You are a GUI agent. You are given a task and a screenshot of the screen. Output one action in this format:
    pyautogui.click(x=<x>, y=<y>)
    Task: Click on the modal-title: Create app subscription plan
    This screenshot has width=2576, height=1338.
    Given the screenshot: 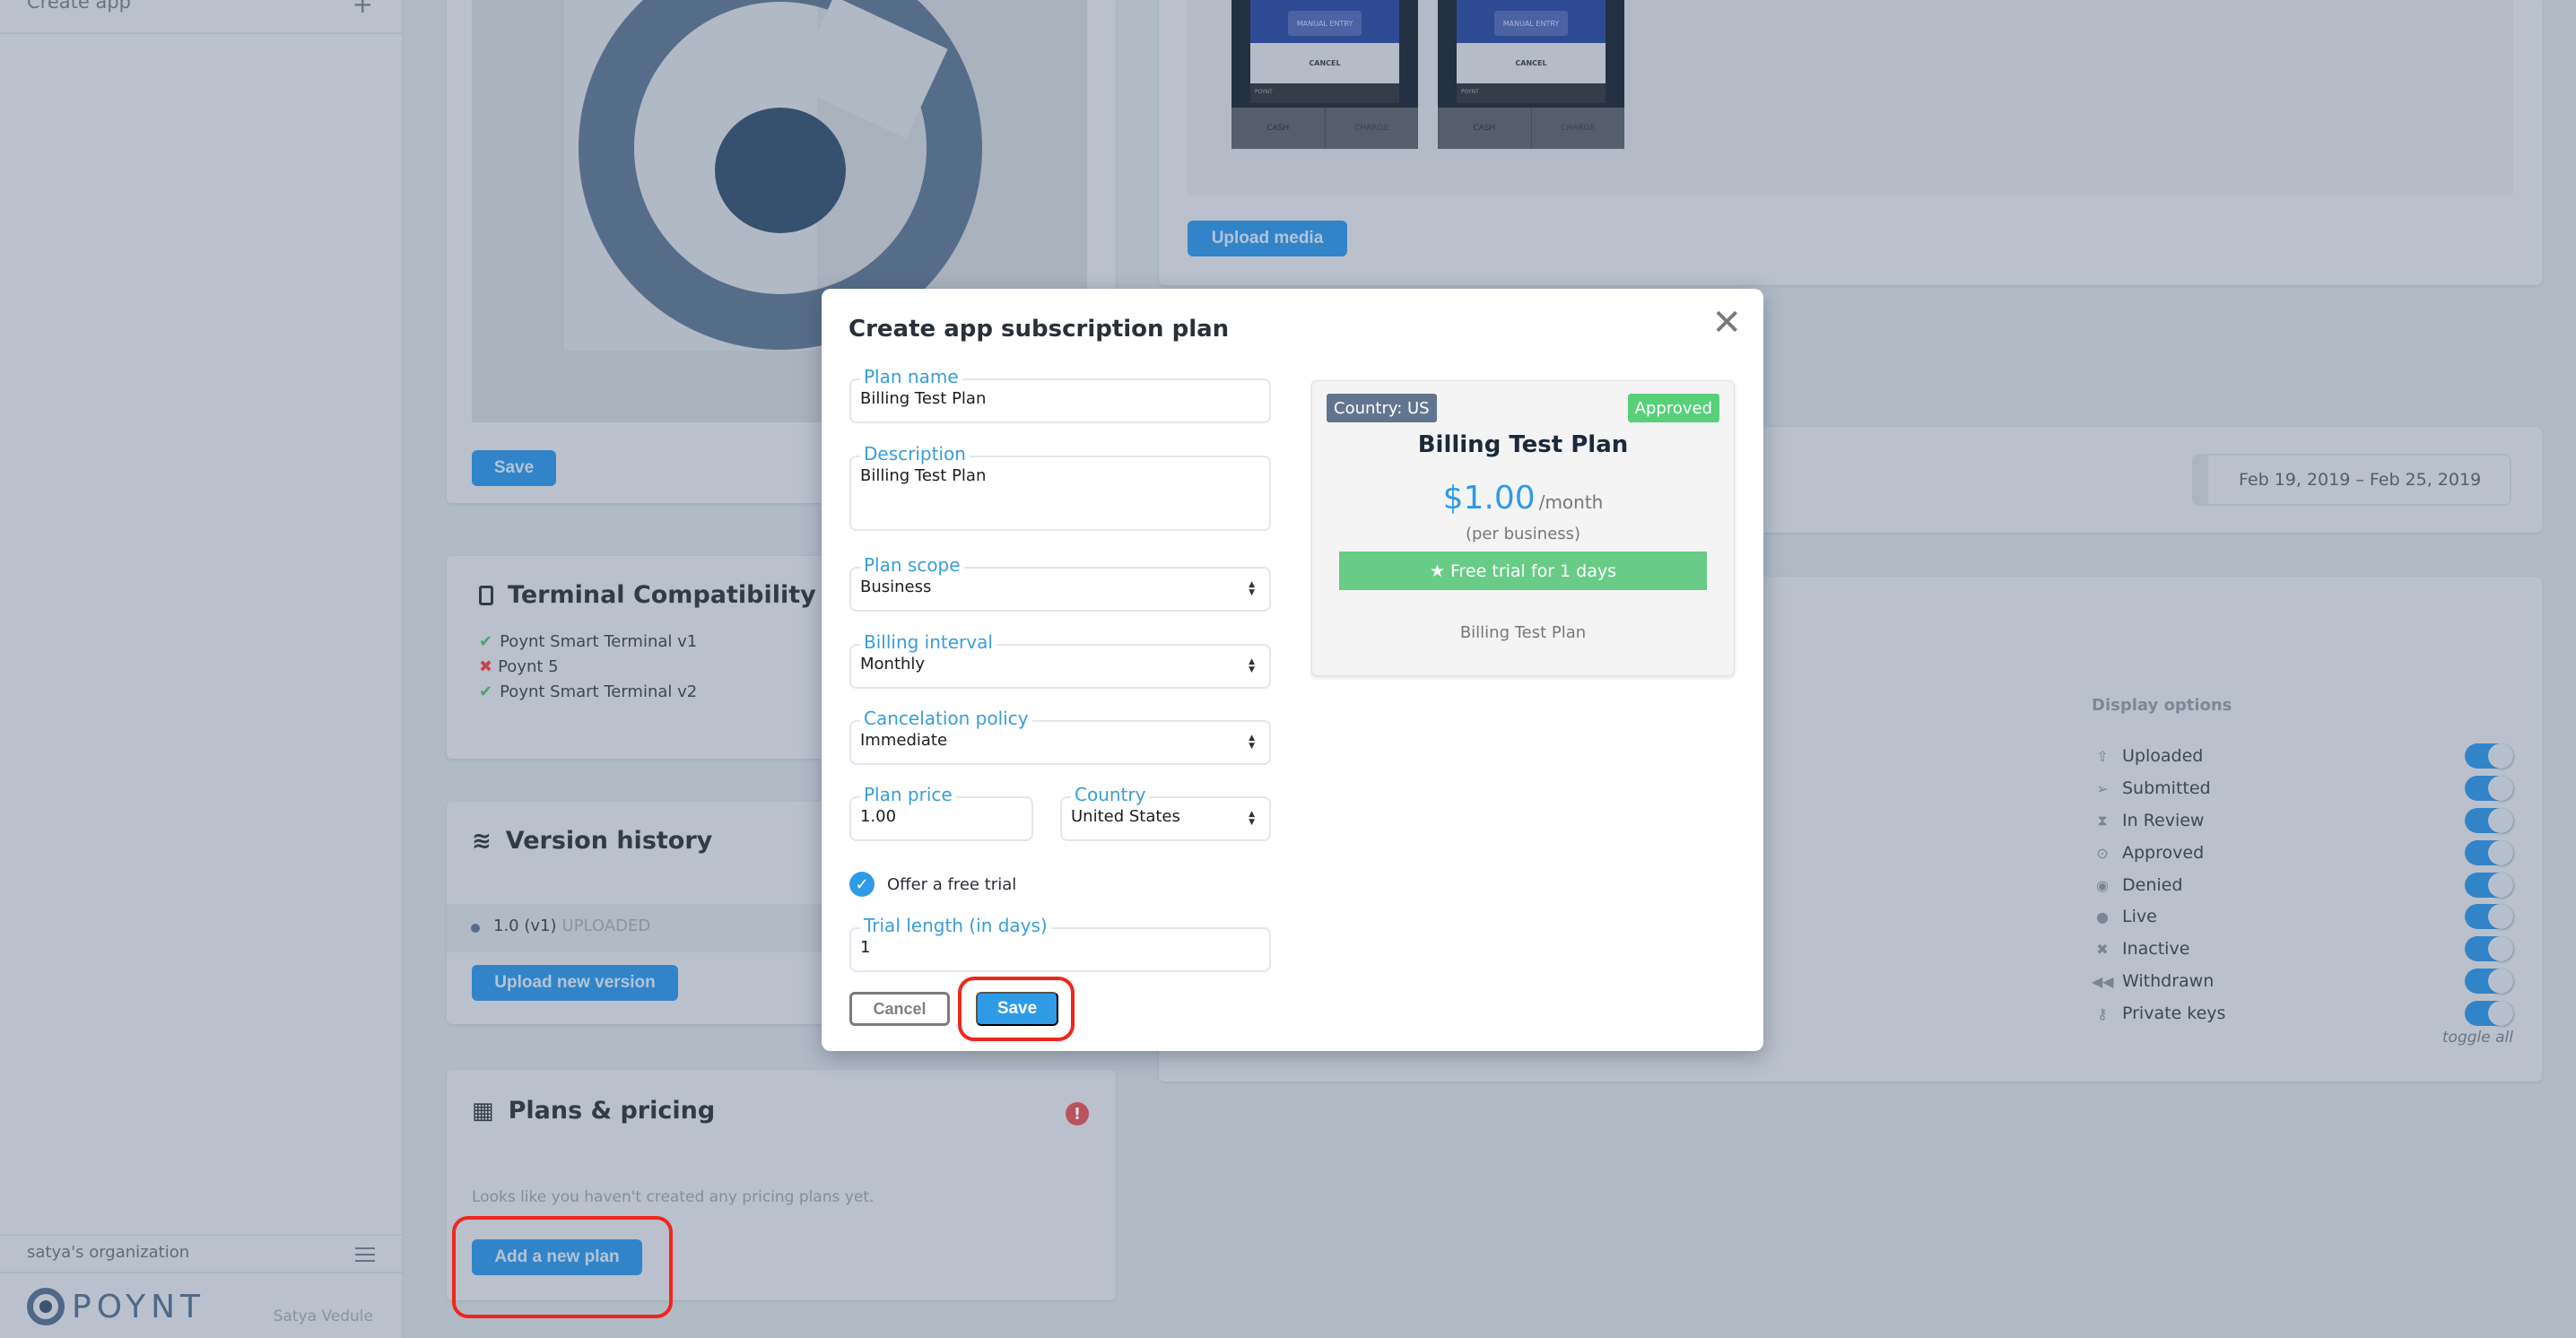 What is the action you would take?
    pyautogui.click(x=1039, y=330)
    